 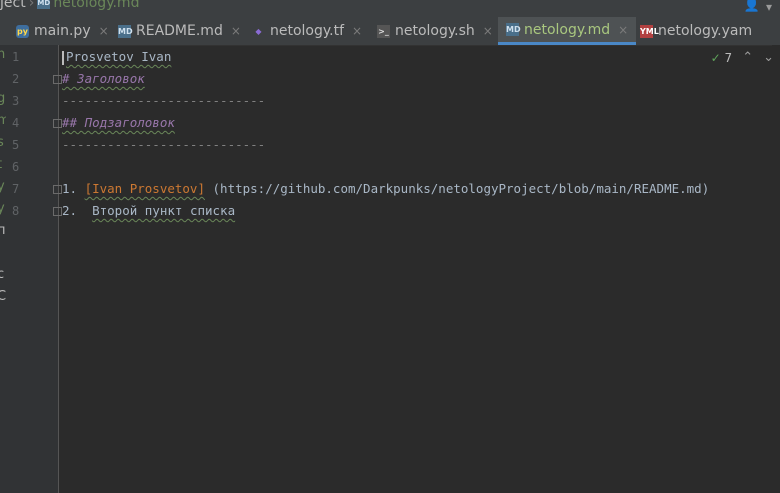 What do you see at coordinates (13, 5) in the screenshot?
I see `breadcrumb-project: ject` at bounding box center [13, 5].